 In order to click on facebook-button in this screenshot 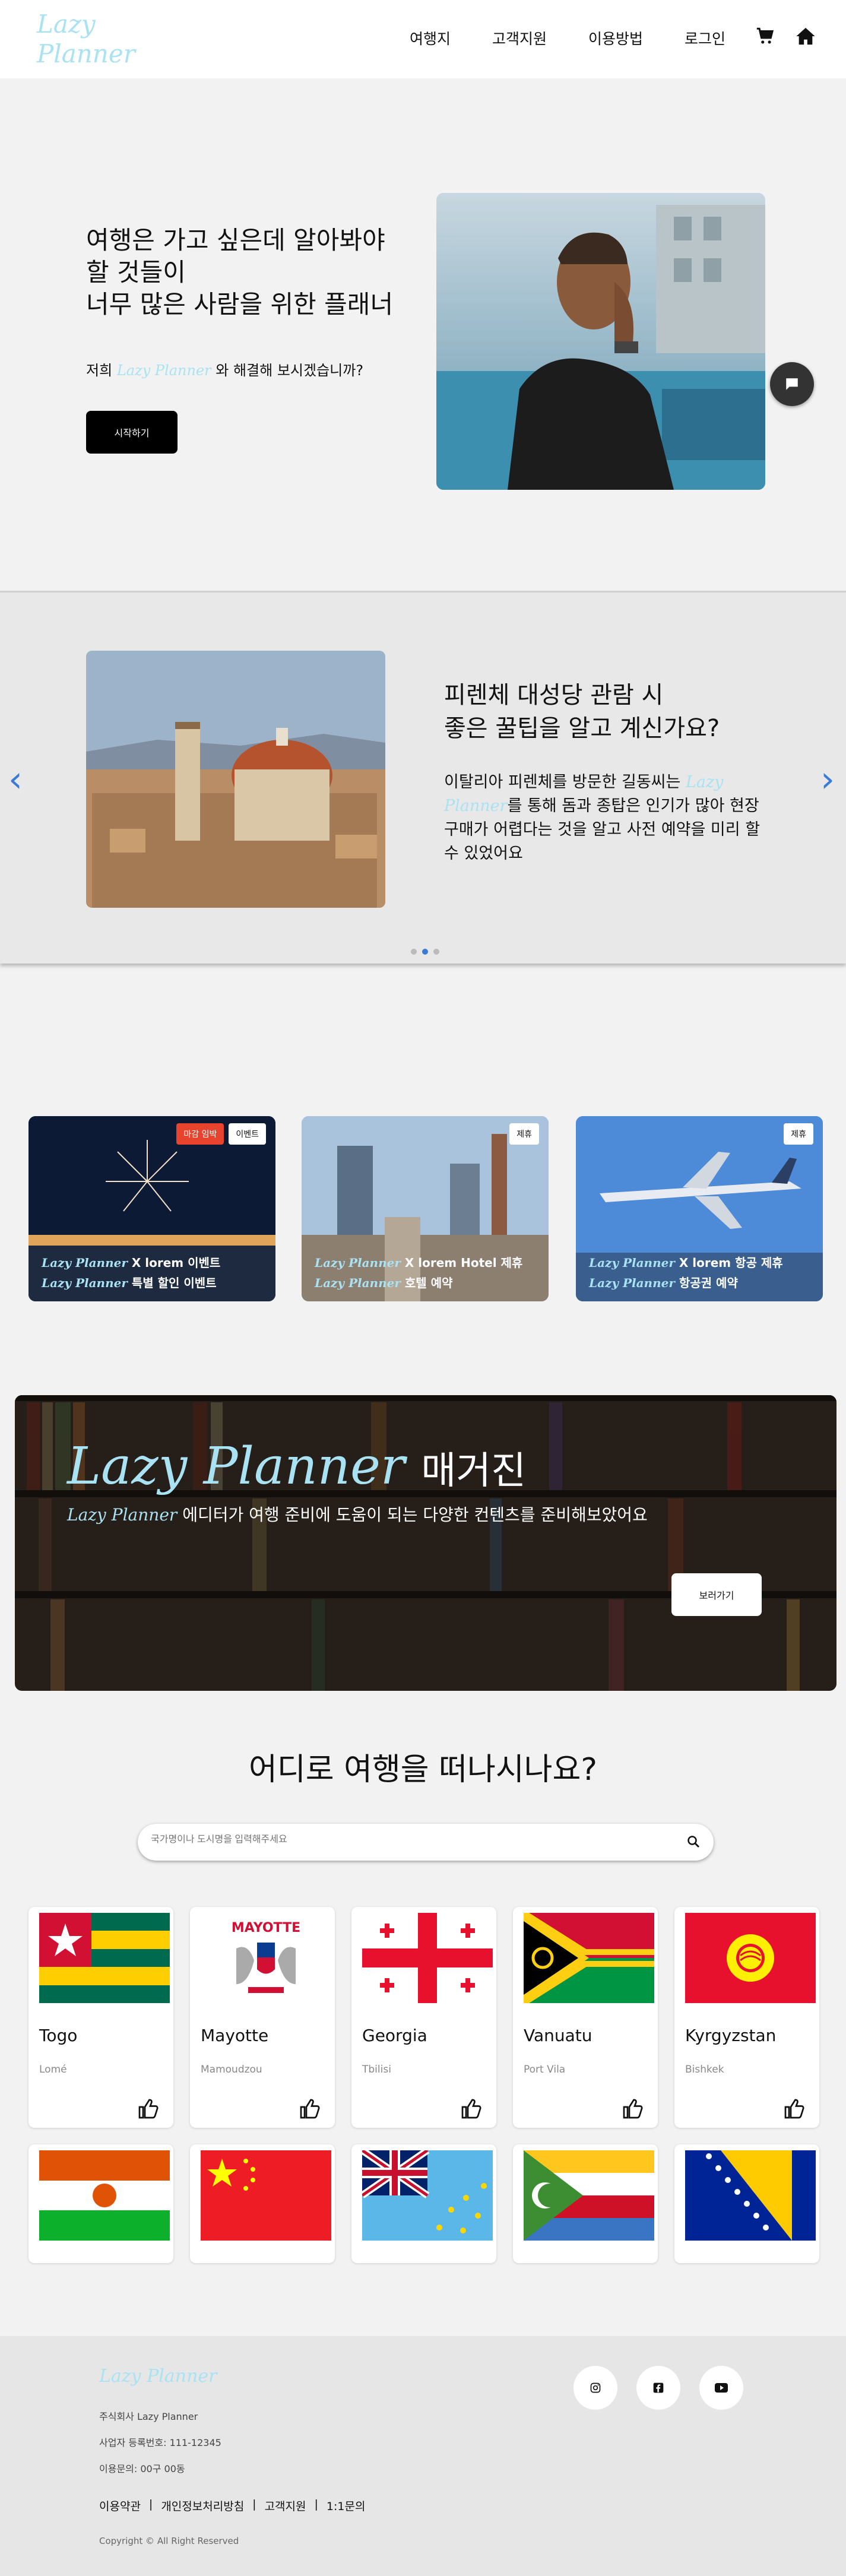, I will do `click(658, 2388)`.